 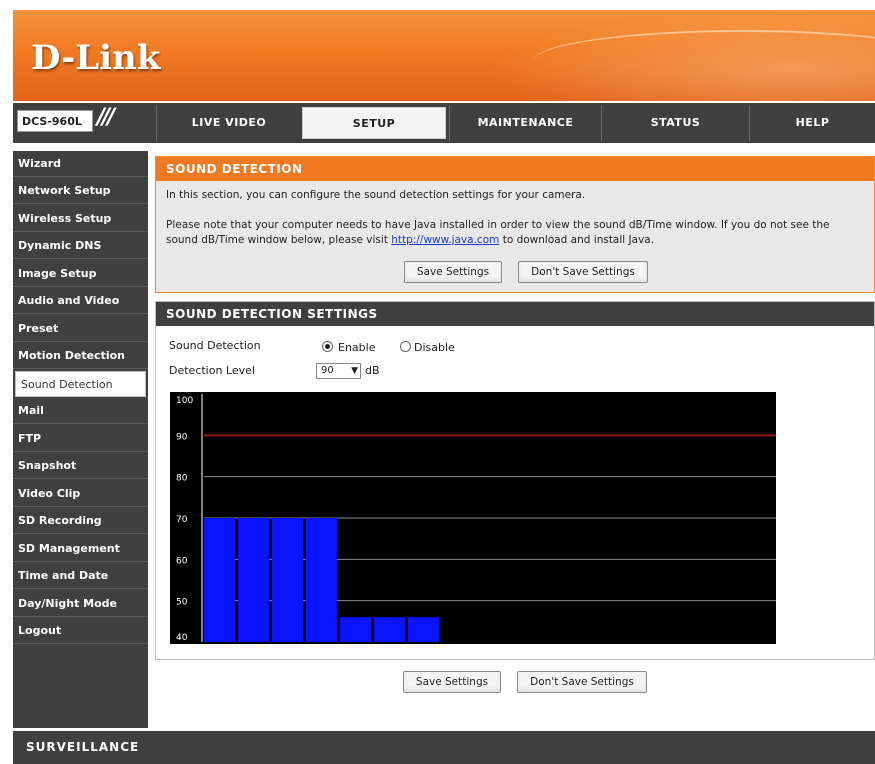 What do you see at coordinates (80, 246) in the screenshot?
I see `sidebar-item-dynamic-dns: Dynamic DNS` at bounding box center [80, 246].